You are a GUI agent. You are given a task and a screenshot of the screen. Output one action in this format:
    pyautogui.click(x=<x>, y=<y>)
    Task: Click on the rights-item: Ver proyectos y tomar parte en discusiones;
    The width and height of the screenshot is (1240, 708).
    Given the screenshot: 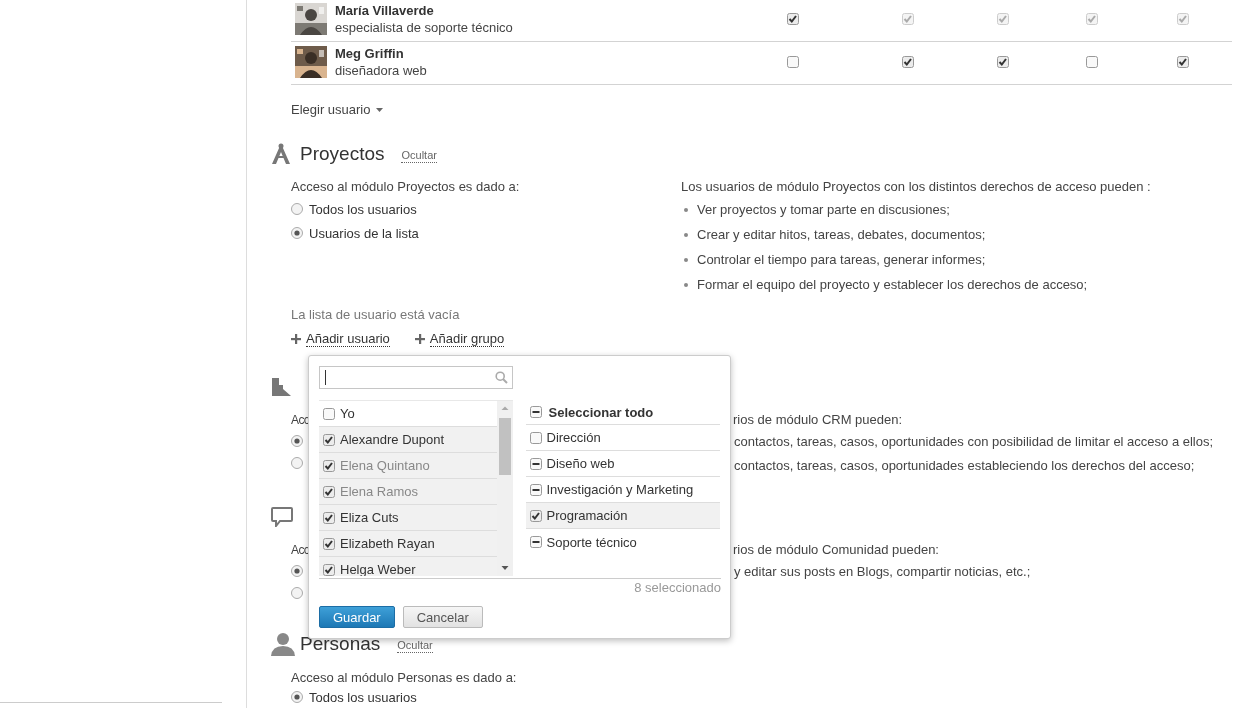 What is the action you would take?
    pyautogui.click(x=916, y=209)
    